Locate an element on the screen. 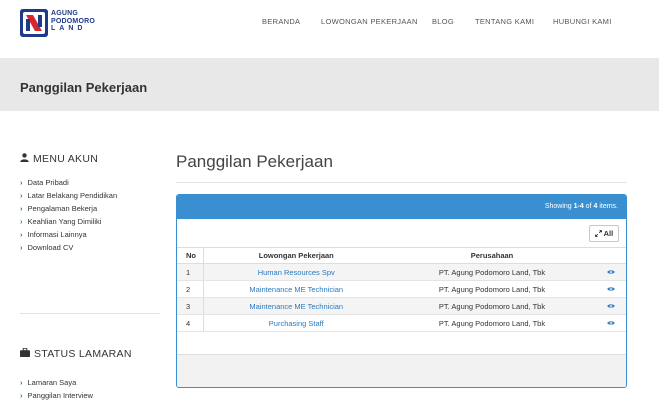 The width and height of the screenshot is (659, 407). agung-podomoro-logo-icon is located at coordinates (34, 23).